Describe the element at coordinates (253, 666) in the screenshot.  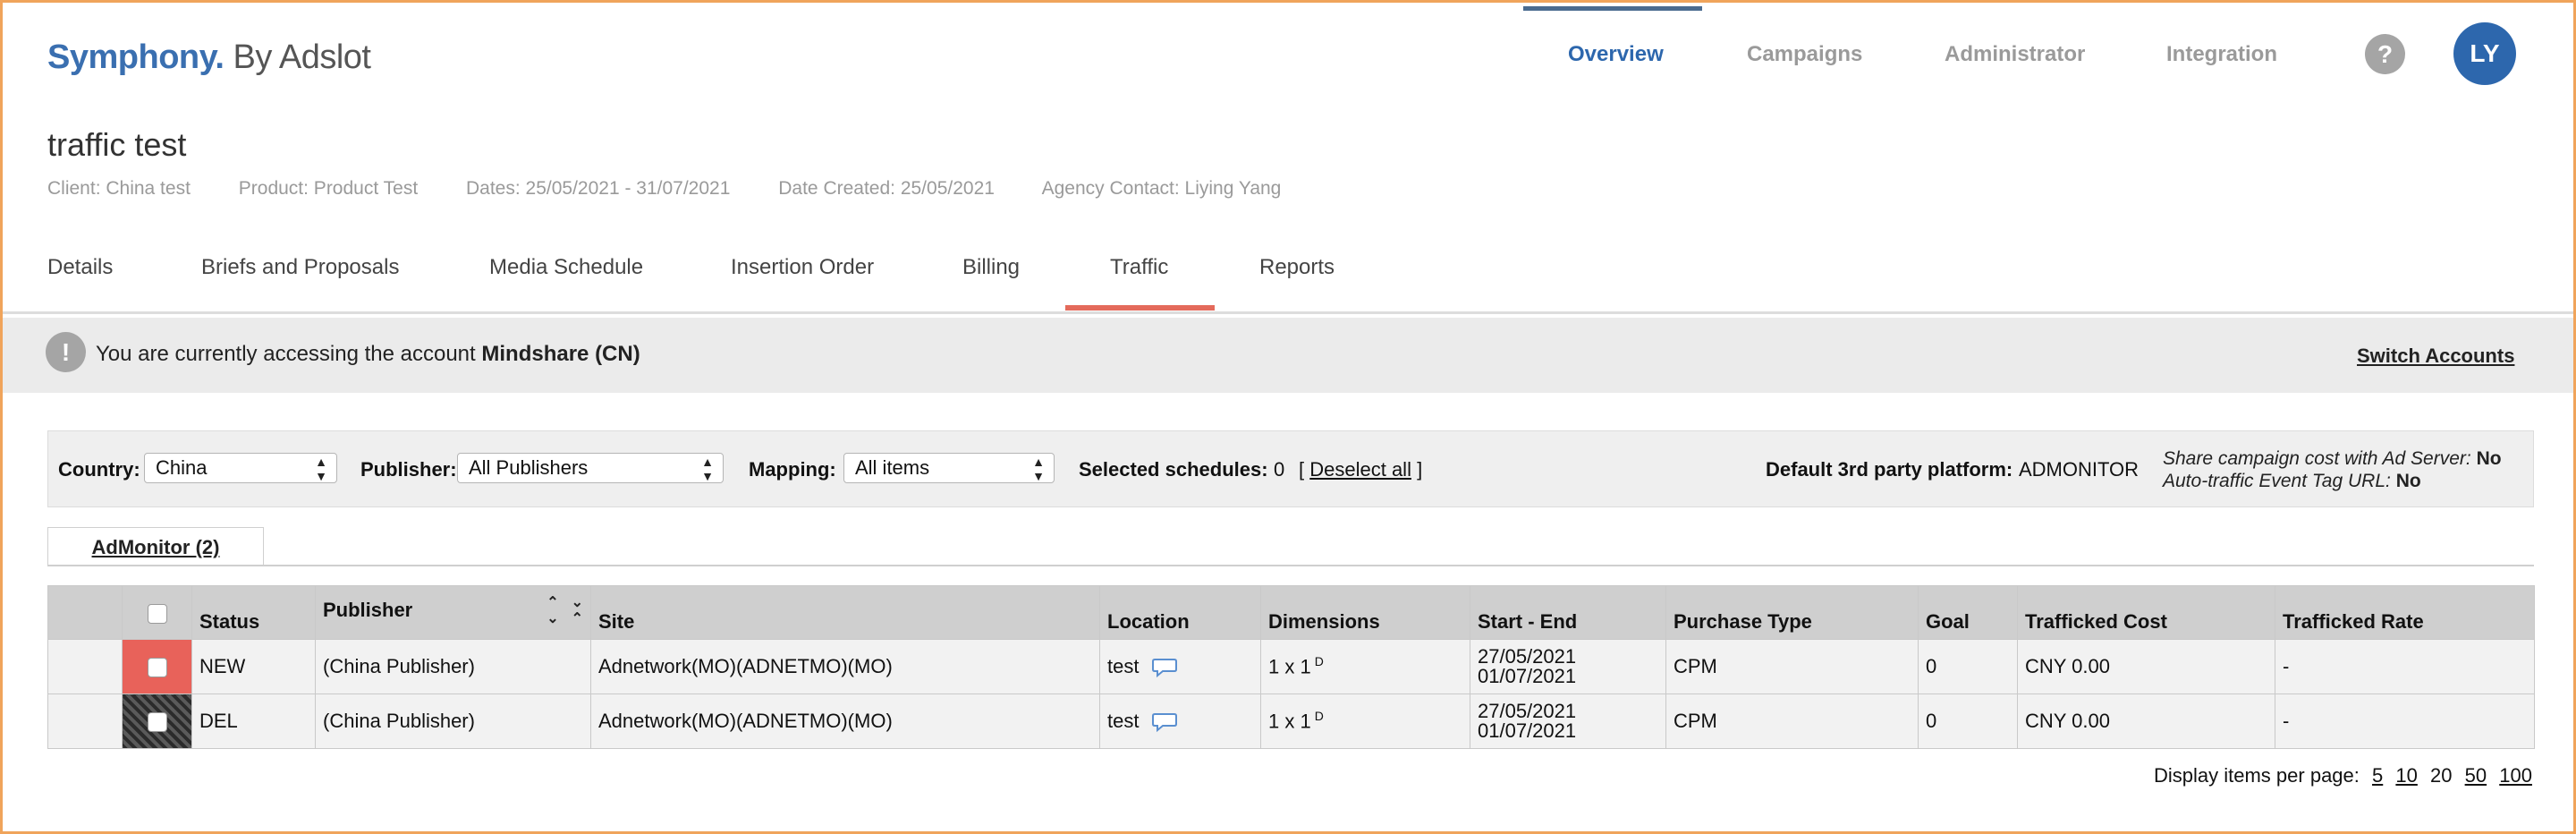
I see `row-status: NEW` at that location.